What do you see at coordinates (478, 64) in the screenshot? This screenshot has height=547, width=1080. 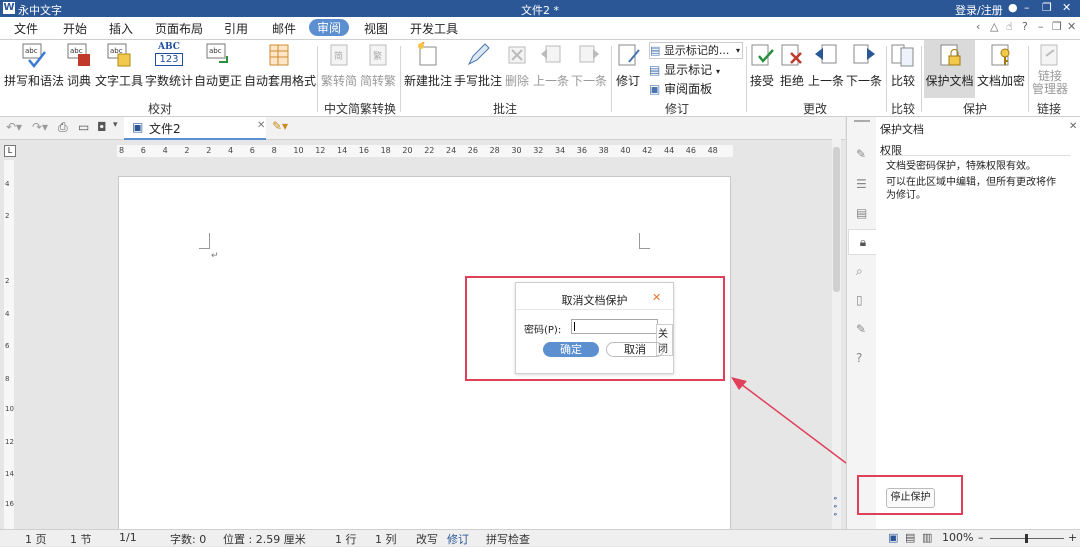 I see `handwrite-comment-button: 手写批注` at bounding box center [478, 64].